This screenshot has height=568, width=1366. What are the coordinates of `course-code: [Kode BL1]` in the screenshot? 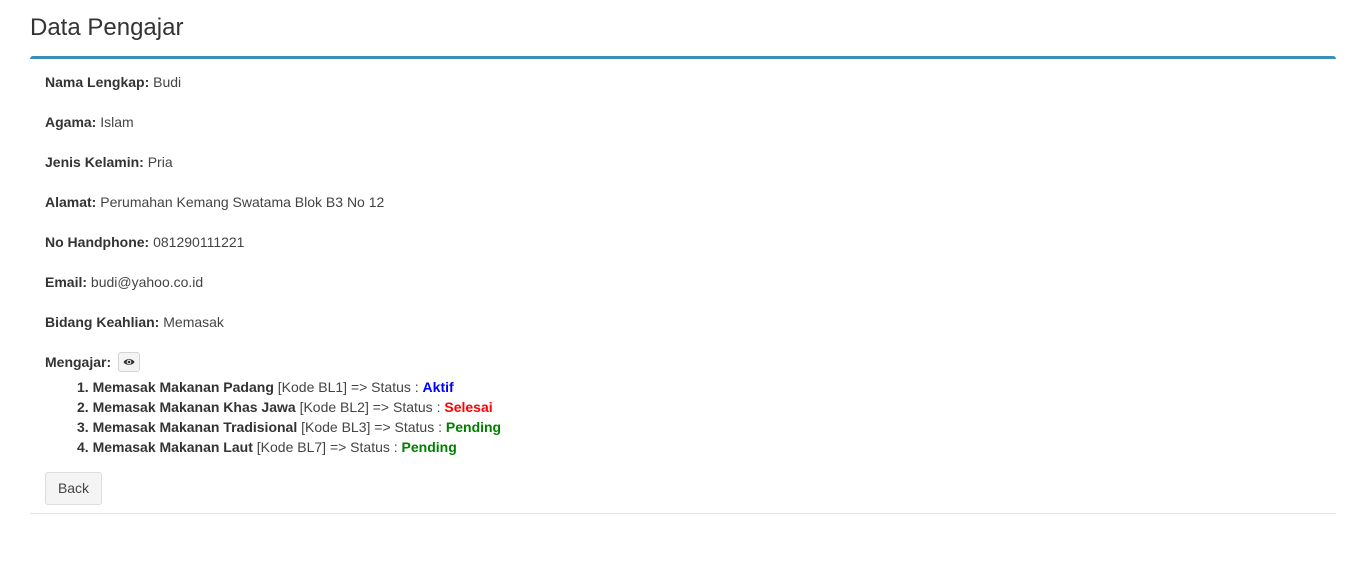 It's located at (312, 387).